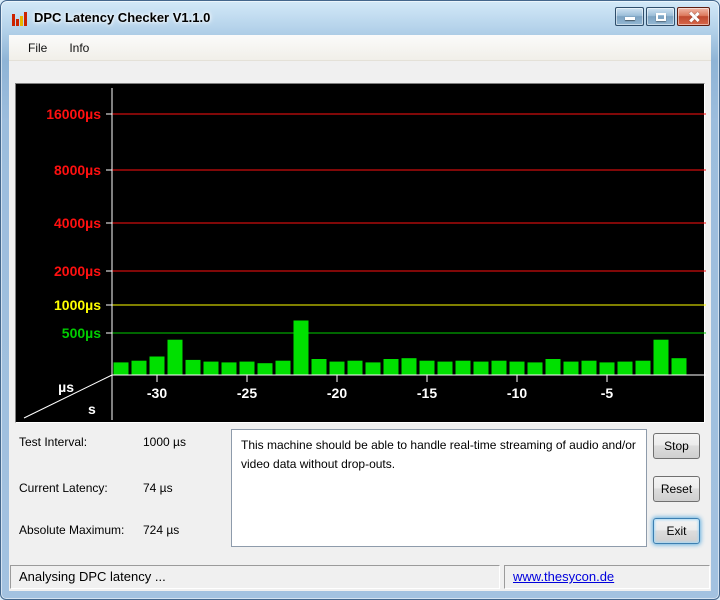 This screenshot has width=720, height=600. What do you see at coordinates (53, 442) in the screenshot?
I see `stat-label: Test Interval:` at bounding box center [53, 442].